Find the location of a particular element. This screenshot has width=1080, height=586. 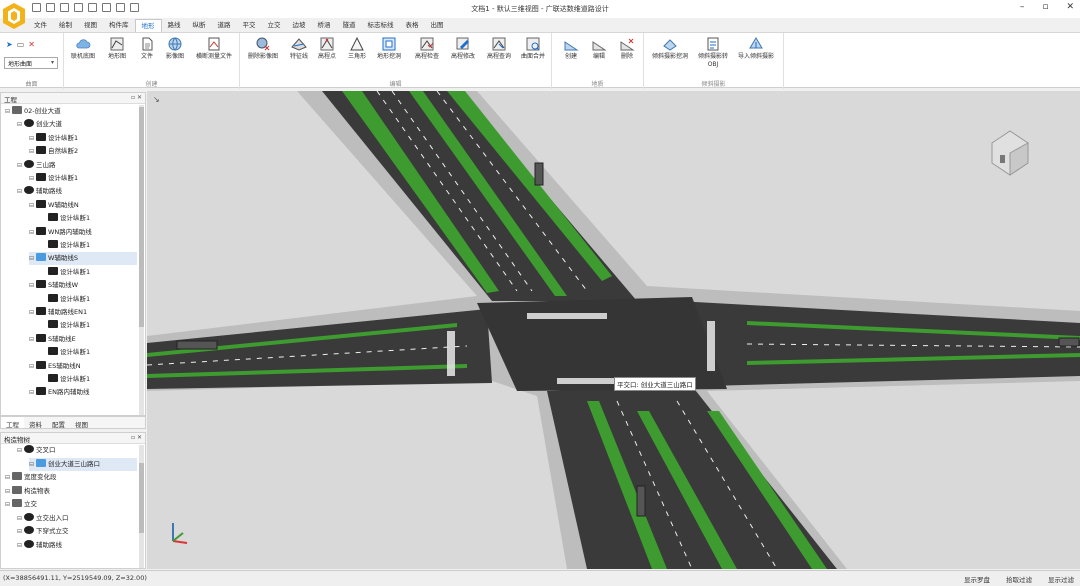

cross-section-survey-button: 横断测量文件 is located at coordinates (214, 48).